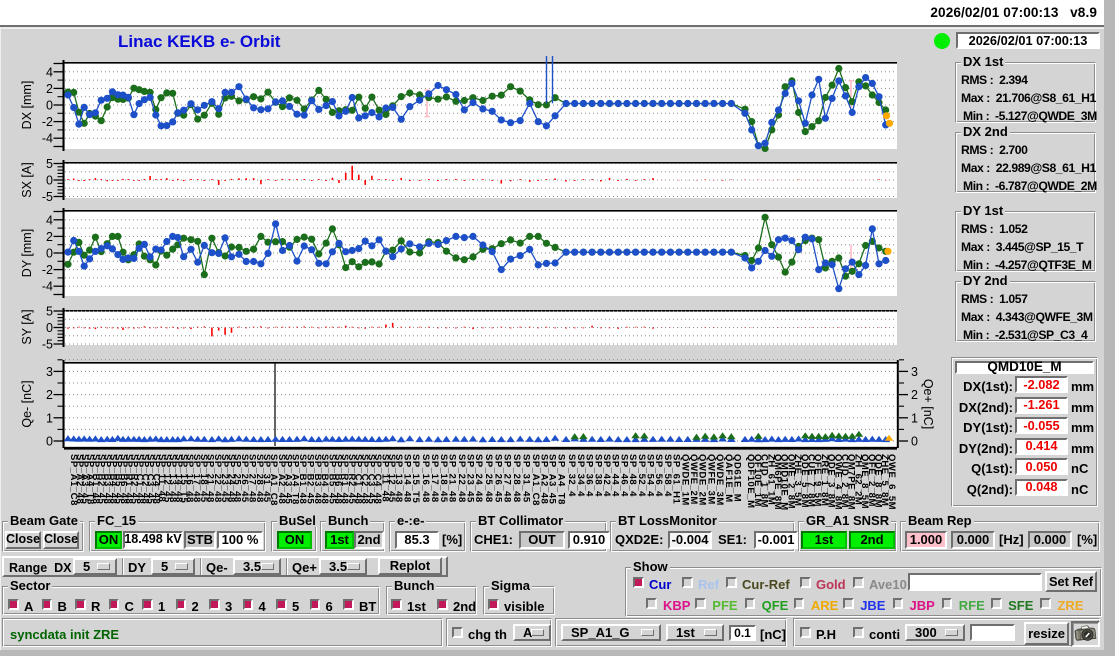  What do you see at coordinates (478, 478) in the screenshot?
I see `svg-text: SP_24_48` at bounding box center [478, 478].